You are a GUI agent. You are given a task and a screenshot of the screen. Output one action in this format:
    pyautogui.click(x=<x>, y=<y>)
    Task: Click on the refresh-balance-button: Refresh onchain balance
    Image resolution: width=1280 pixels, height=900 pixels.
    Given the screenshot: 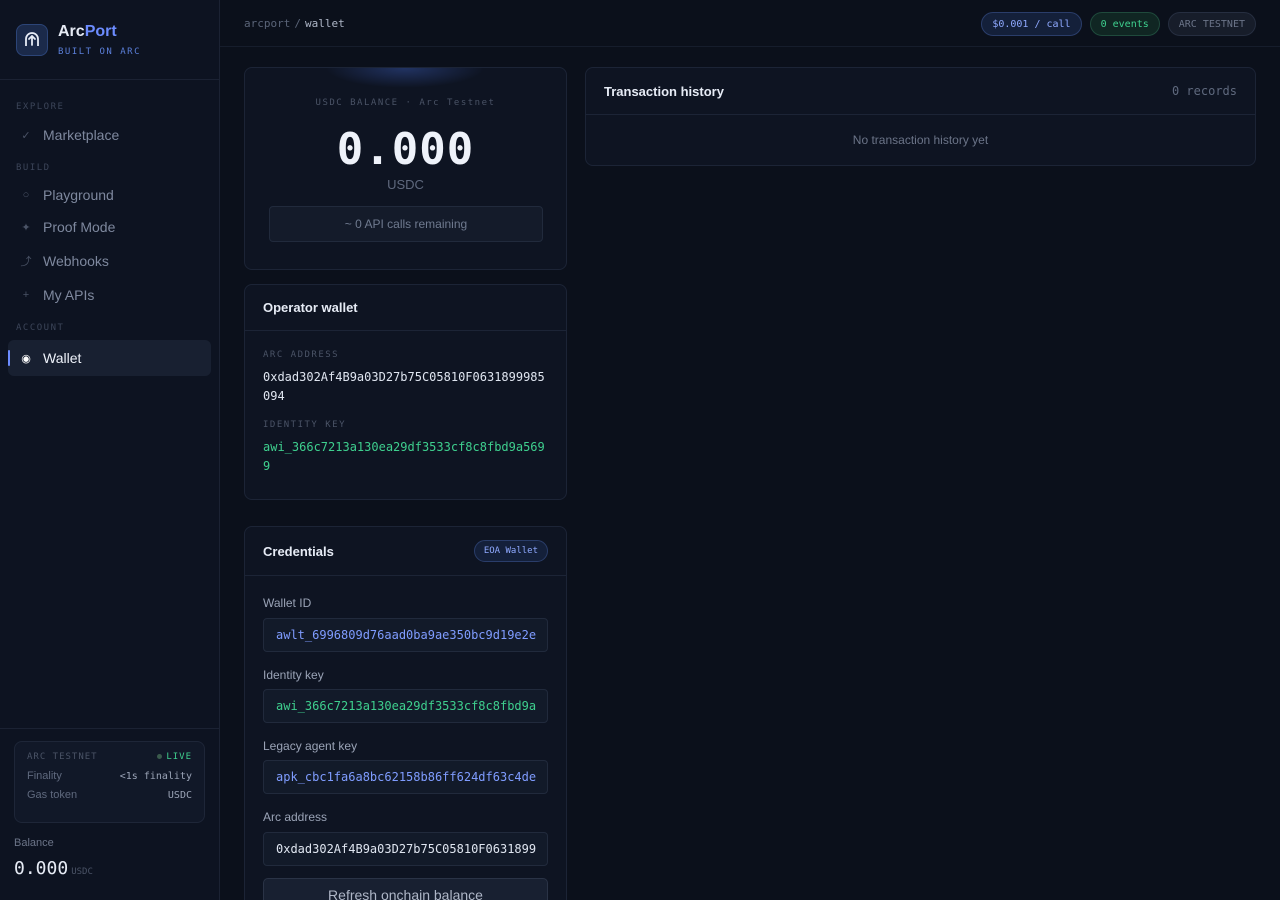 What is the action you would take?
    pyautogui.click(x=405, y=889)
    